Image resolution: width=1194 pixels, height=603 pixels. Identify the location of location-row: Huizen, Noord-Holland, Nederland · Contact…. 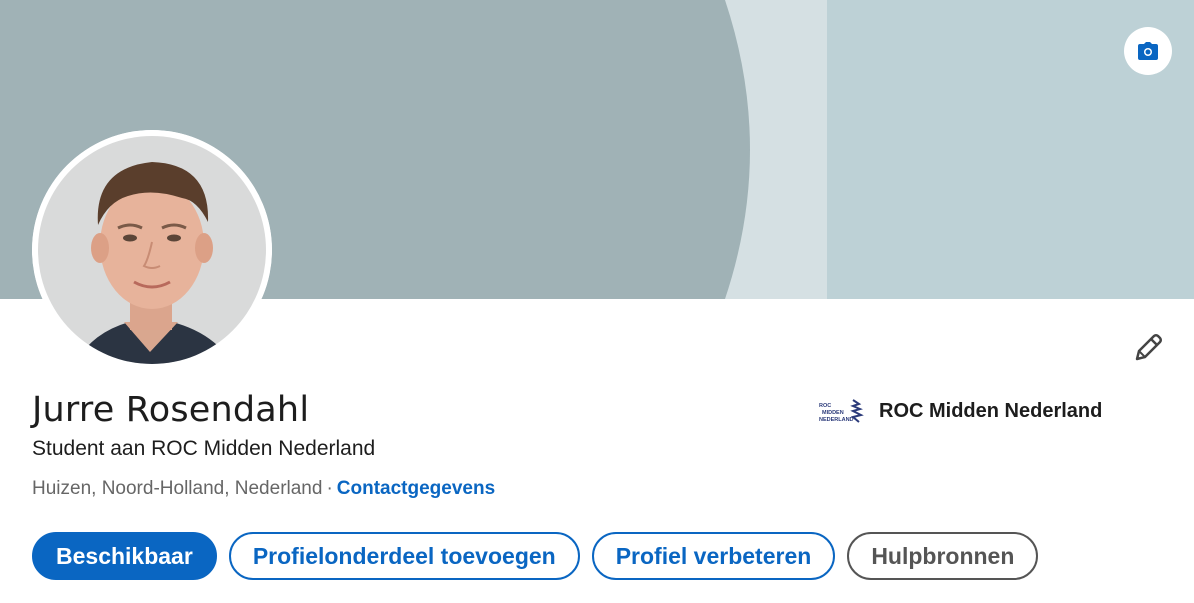
(263, 489).